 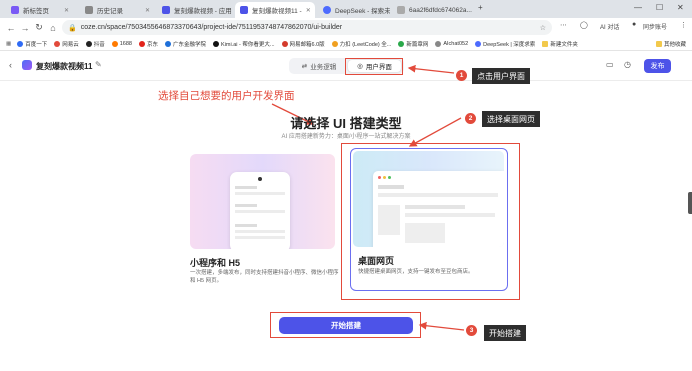 I want to click on lock-icon: 🔒, so click(x=72, y=28).